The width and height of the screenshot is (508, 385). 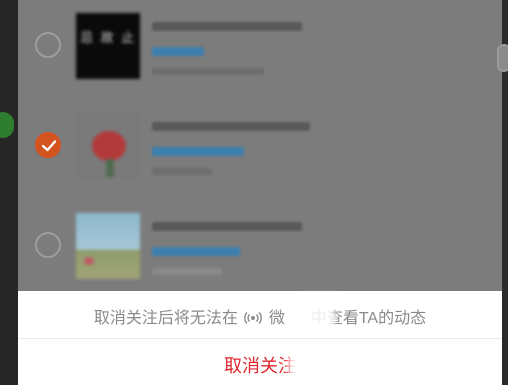 I want to click on unfollow-warning: 取消关注后将无法在 微中查看TA的动态, so click(x=260, y=317).